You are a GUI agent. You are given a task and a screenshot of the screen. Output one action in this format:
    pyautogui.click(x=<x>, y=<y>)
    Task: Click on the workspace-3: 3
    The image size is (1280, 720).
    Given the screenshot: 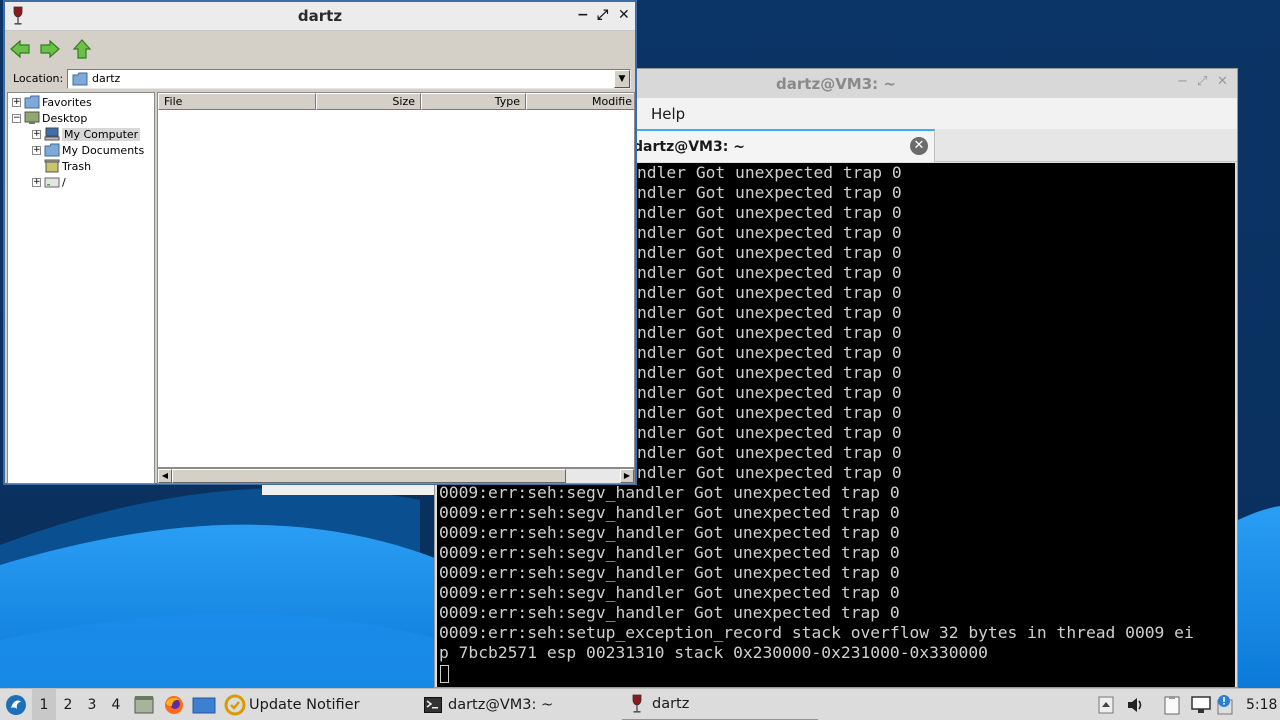 What is the action you would take?
    pyautogui.click(x=92, y=704)
    